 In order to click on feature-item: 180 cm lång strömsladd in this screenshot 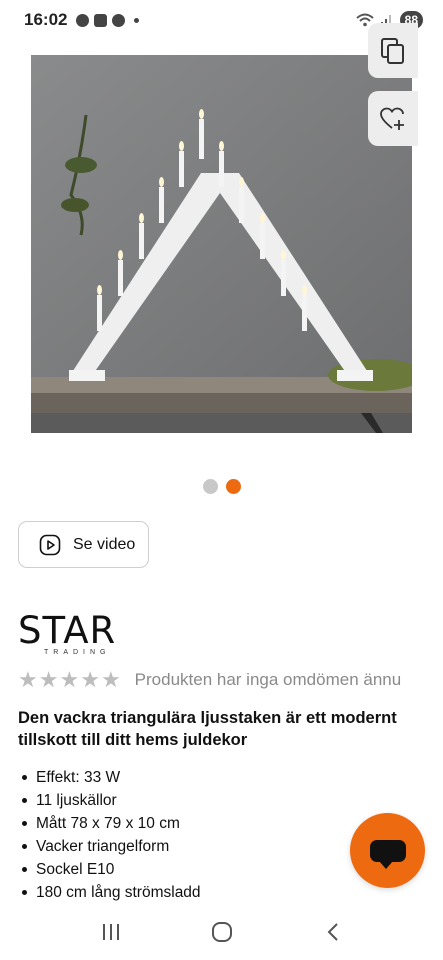, I will do `click(111, 892)`.